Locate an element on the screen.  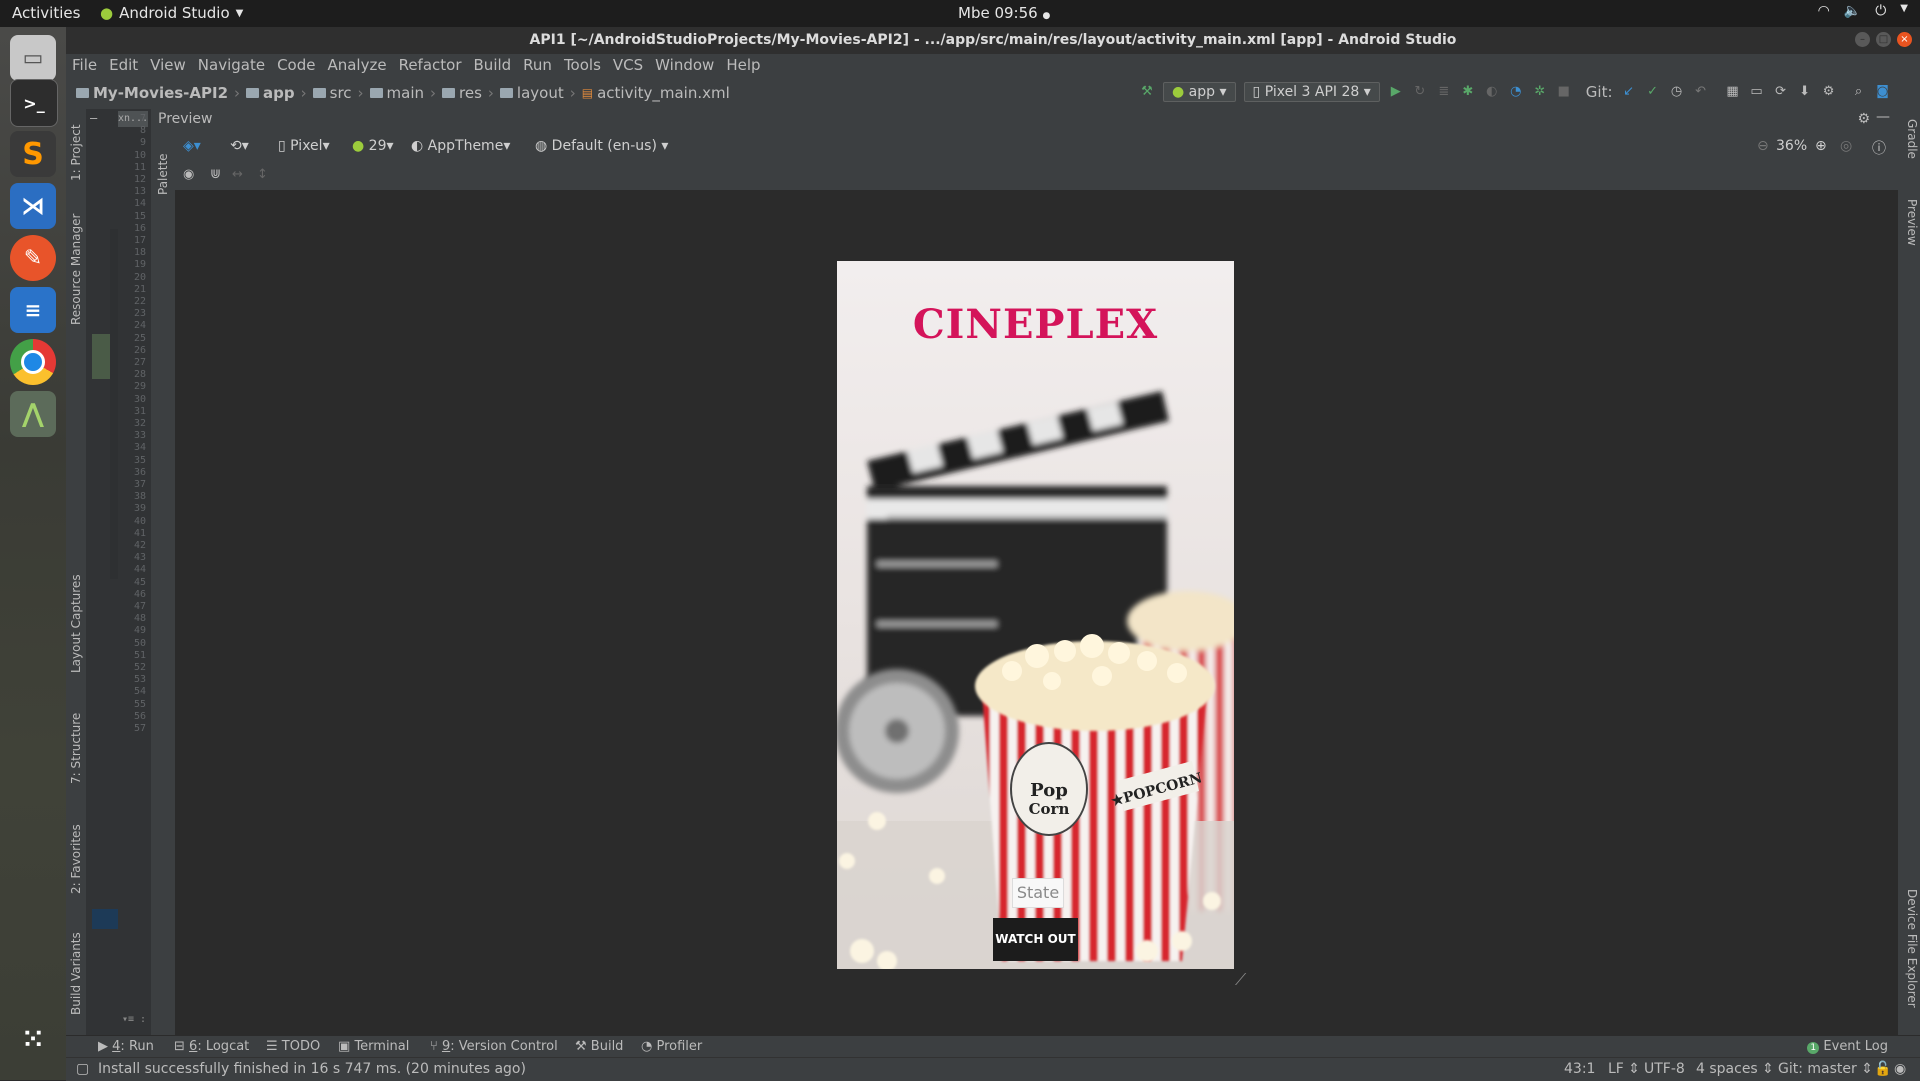
apply-code-changes-icon: ≣ is located at coordinates (1444, 92).